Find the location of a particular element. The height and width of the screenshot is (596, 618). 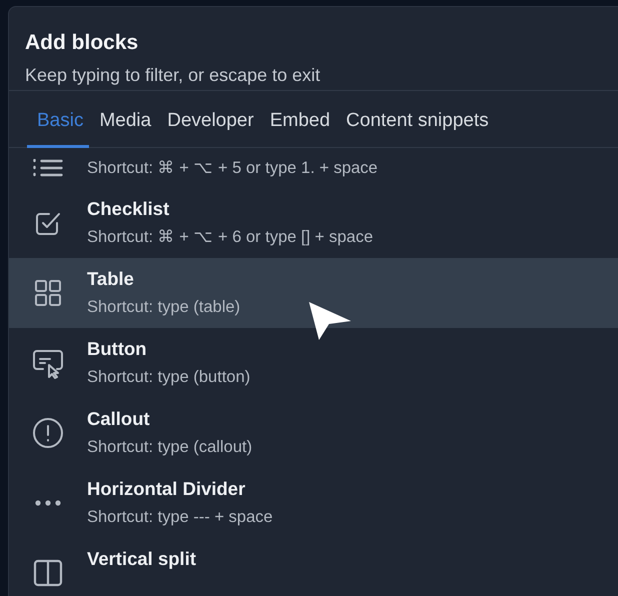

block-title: Horizontal Divider is located at coordinates (166, 489).